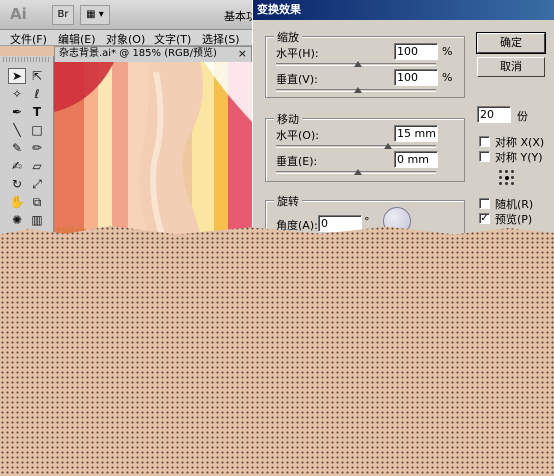 The width and height of the screenshot is (554, 476). I want to click on scale-vertical-input: 100, so click(416, 77).